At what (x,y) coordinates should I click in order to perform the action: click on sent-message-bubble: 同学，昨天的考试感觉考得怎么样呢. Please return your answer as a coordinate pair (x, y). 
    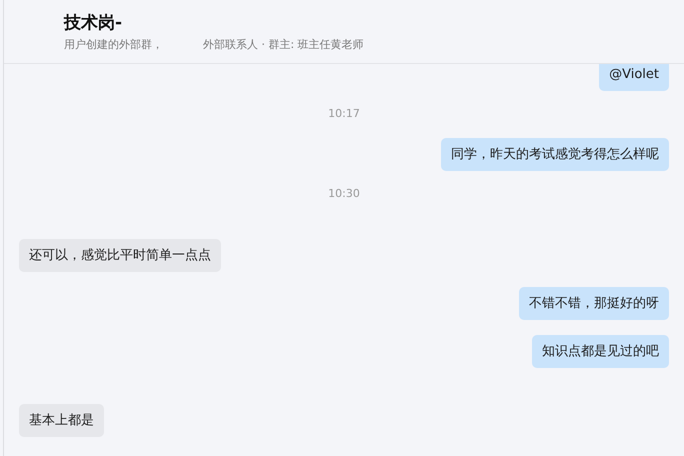
    Looking at the image, I should click on (555, 154).